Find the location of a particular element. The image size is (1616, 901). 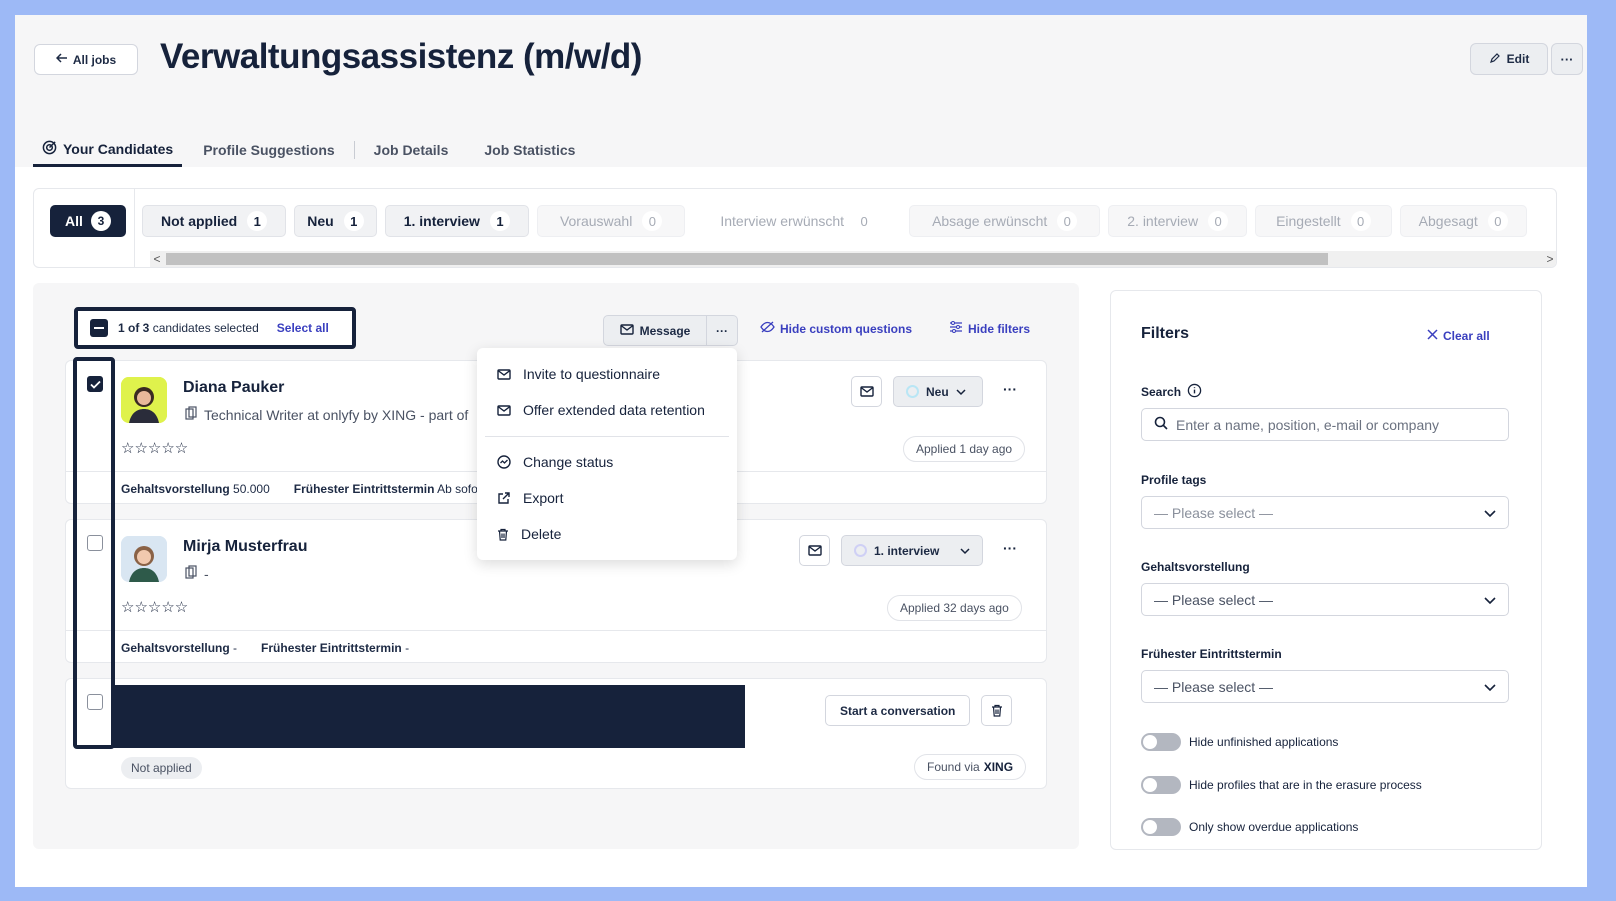

toggle-hide-unfinished: Hide unfinished applications is located at coordinates (1239, 742).